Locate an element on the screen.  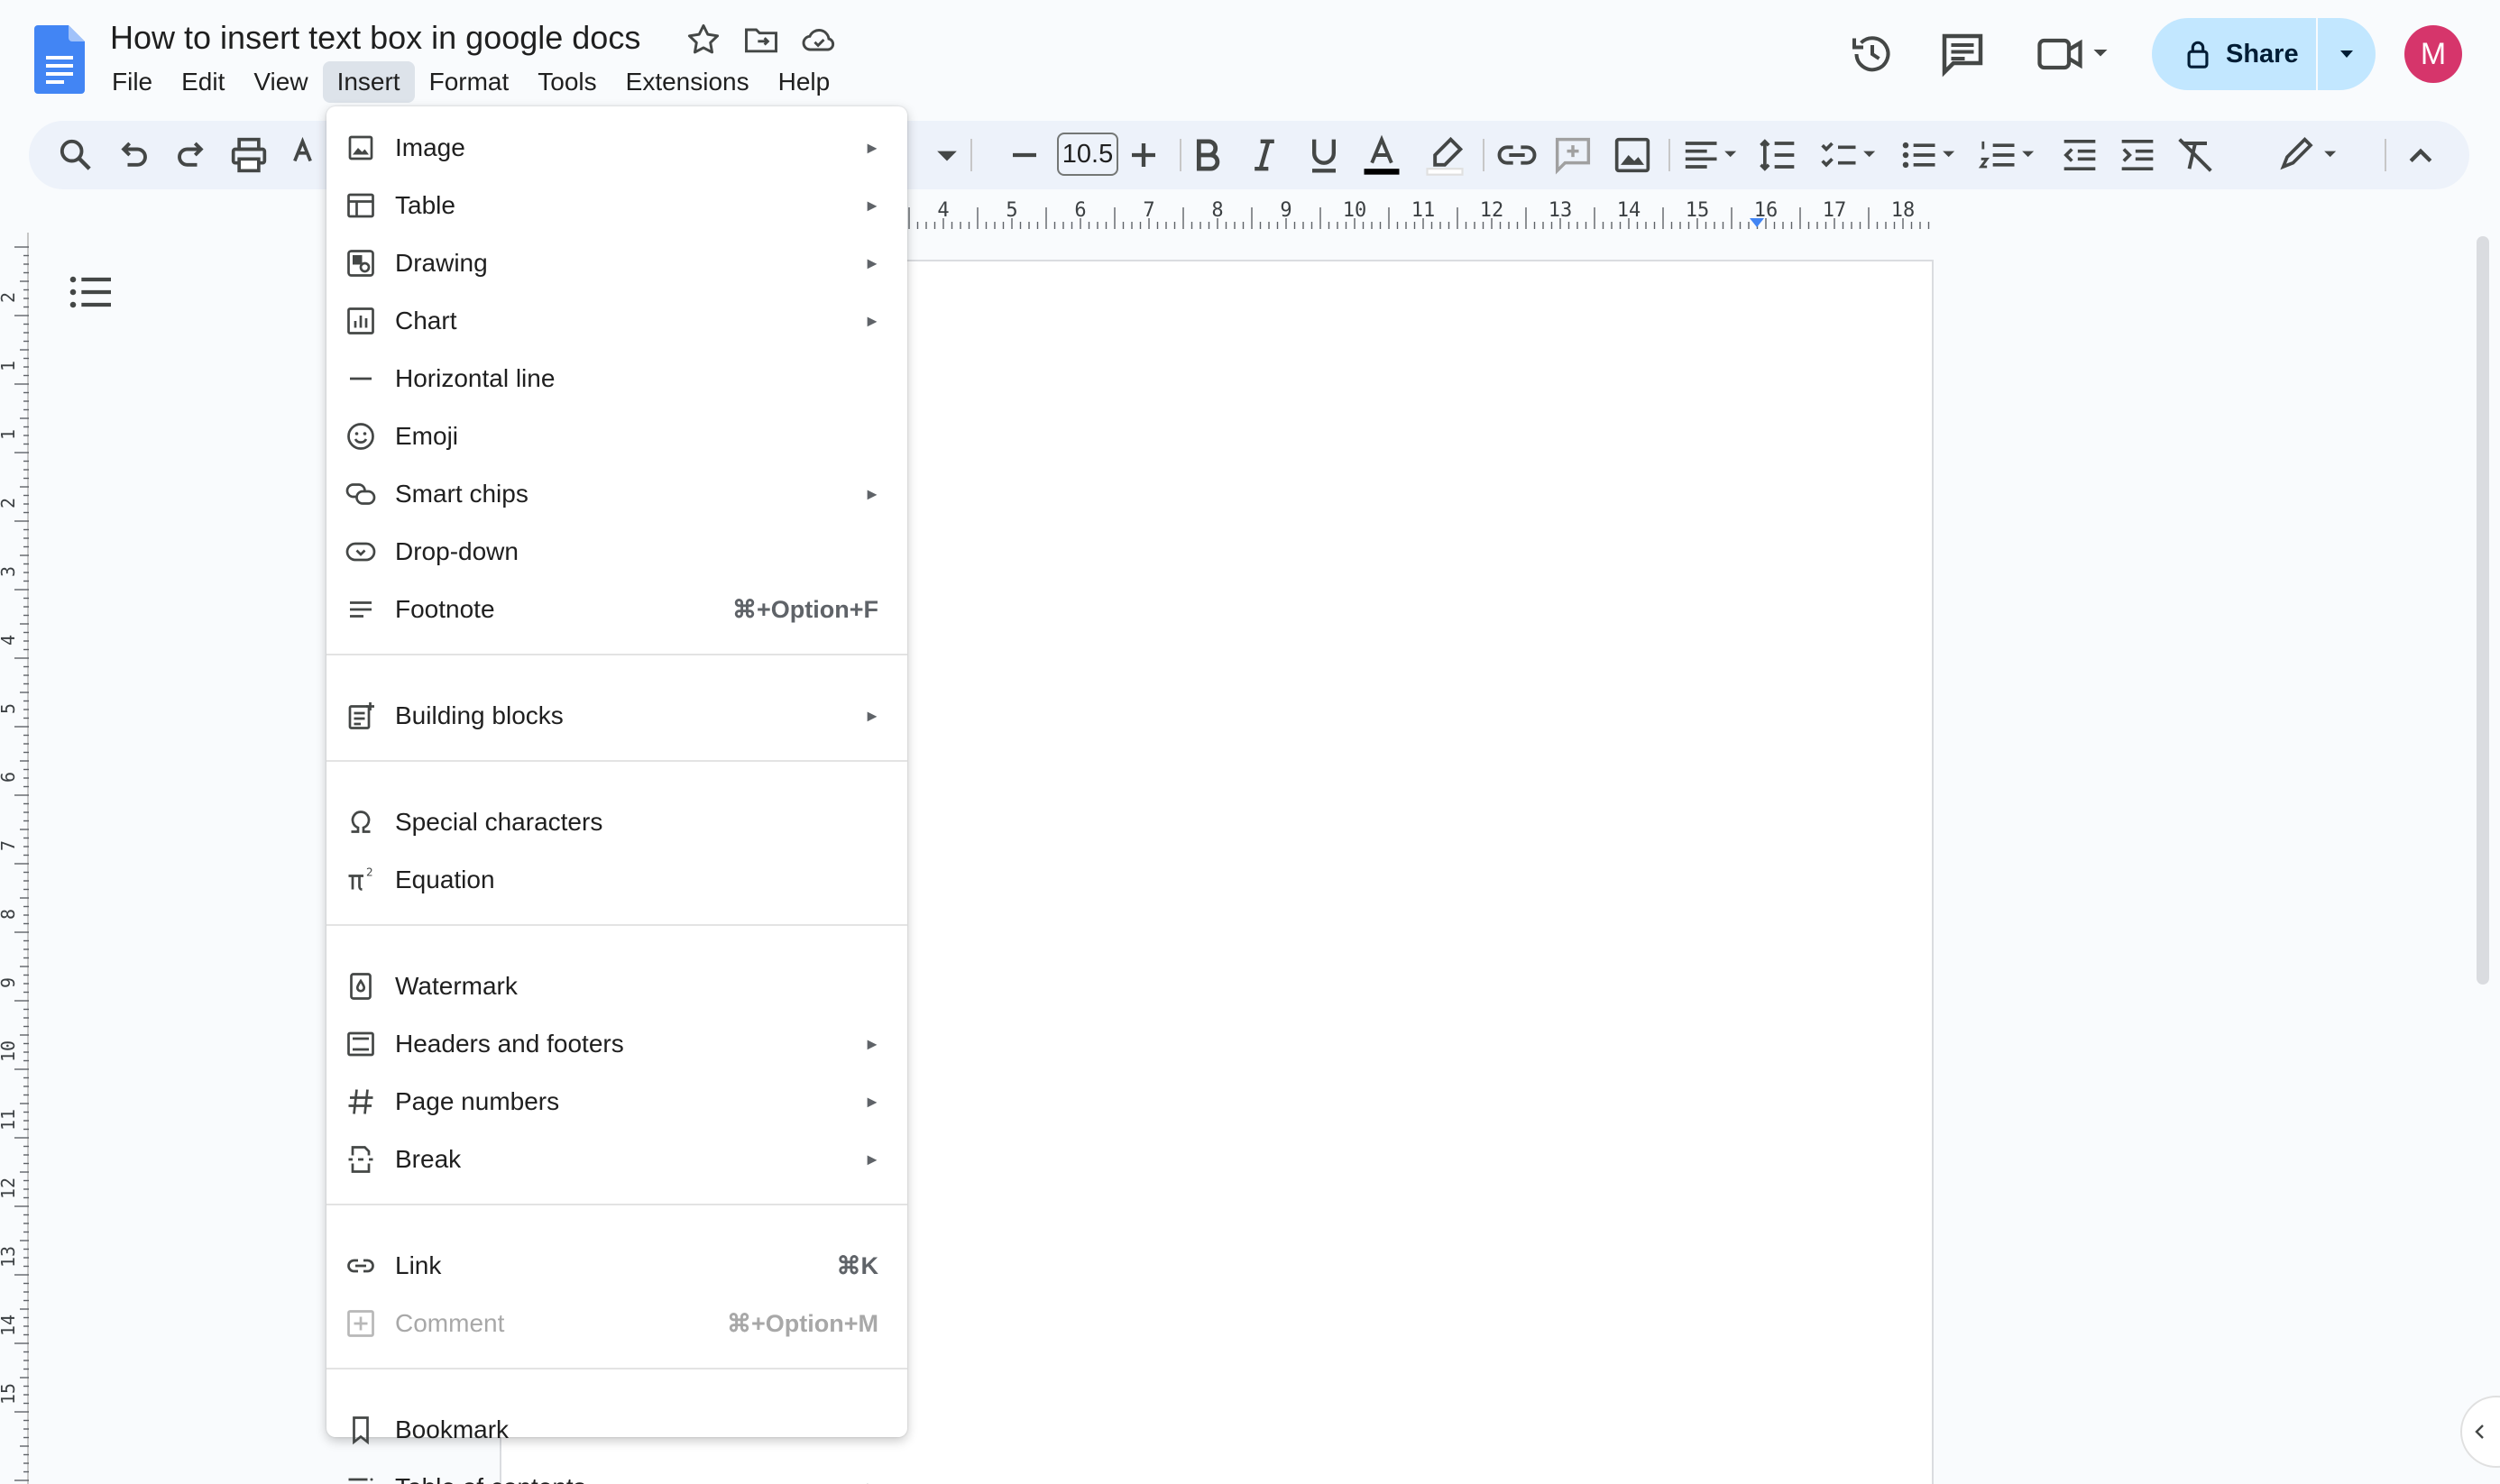
menu-item-footnote: Footnote ⌘+Option+F is located at coordinates (616, 609).